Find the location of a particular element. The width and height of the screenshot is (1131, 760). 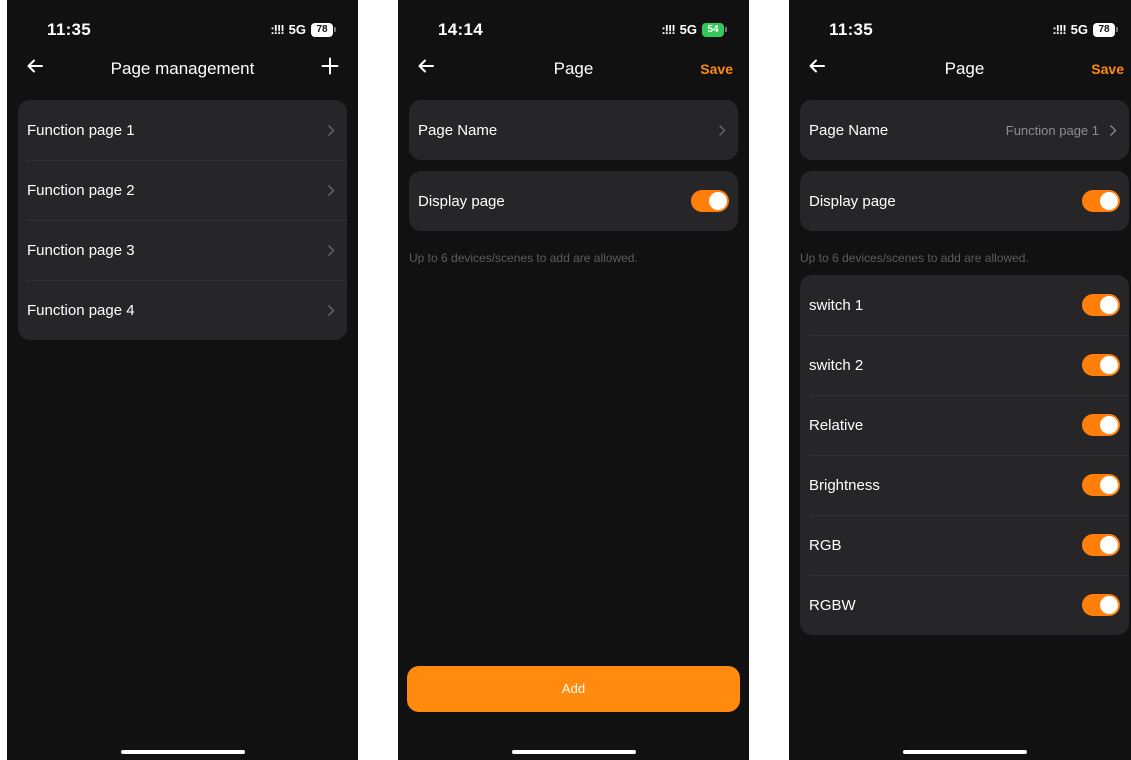

page-list-item: Function page 1 is located at coordinates (182, 130).